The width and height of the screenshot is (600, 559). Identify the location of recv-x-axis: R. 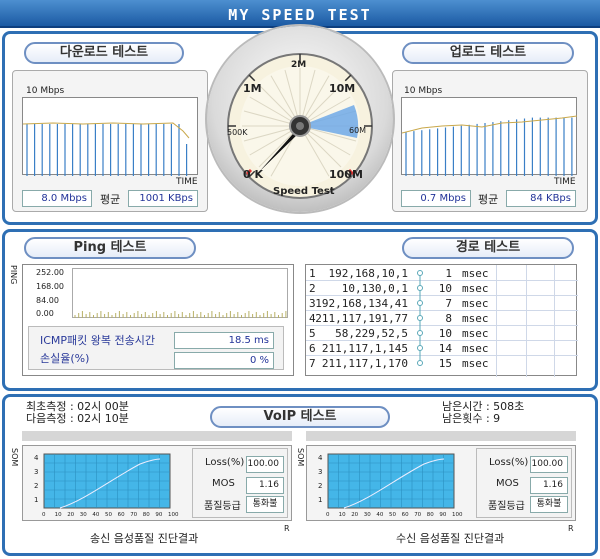
(571, 528).